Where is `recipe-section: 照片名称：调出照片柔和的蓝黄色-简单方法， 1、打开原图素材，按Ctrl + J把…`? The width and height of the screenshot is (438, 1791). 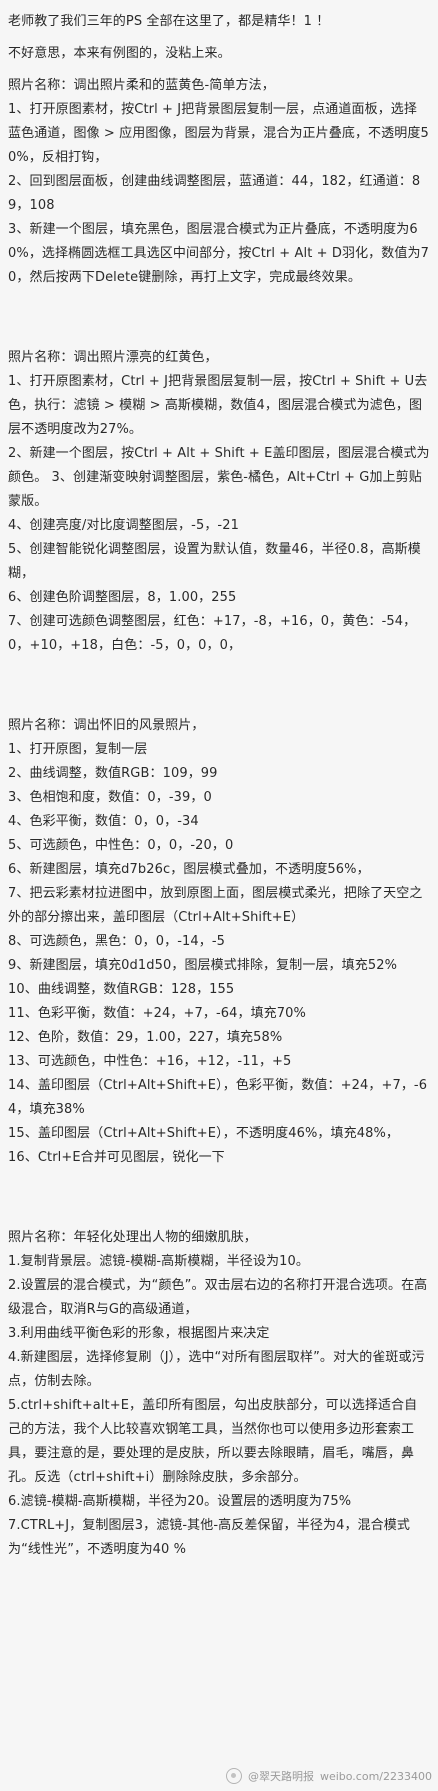 recipe-section: 照片名称：调出照片柔和的蓝黄色-简单方法， 1、打开原图素材，按Ctrl + J把… is located at coordinates (219, 182).